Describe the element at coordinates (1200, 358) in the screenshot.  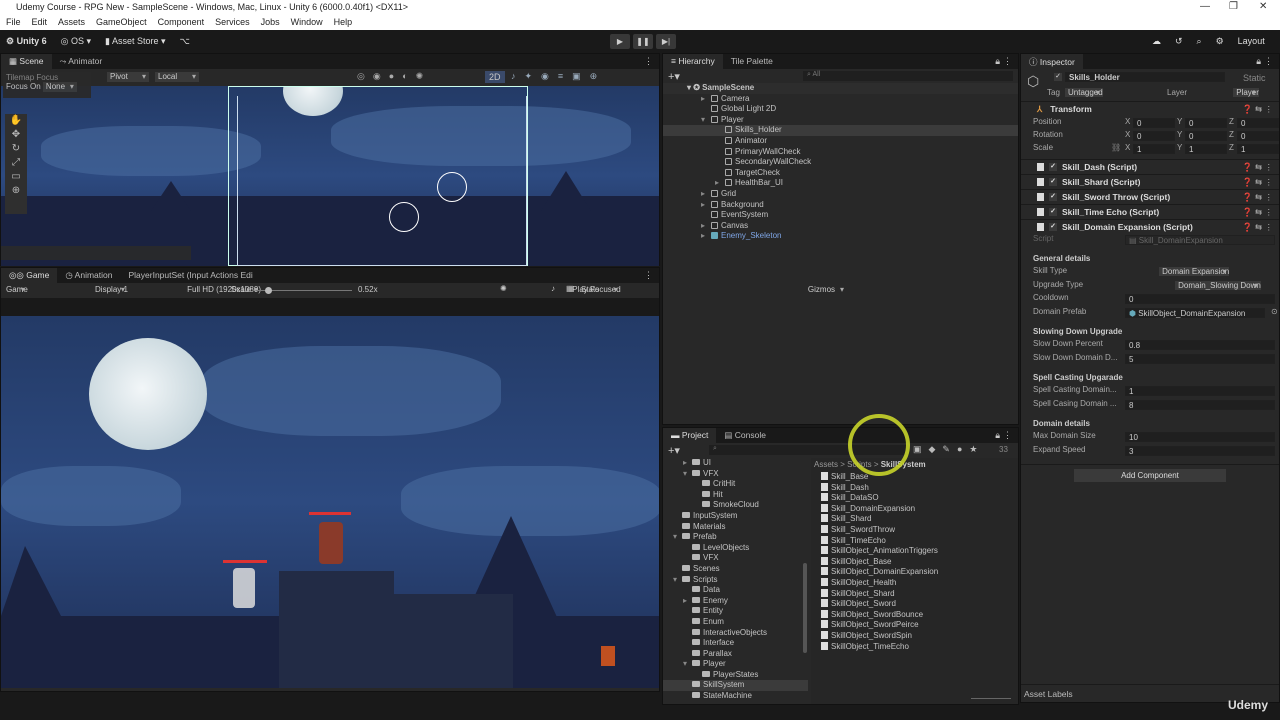
I see `property-field: 5` at that location.